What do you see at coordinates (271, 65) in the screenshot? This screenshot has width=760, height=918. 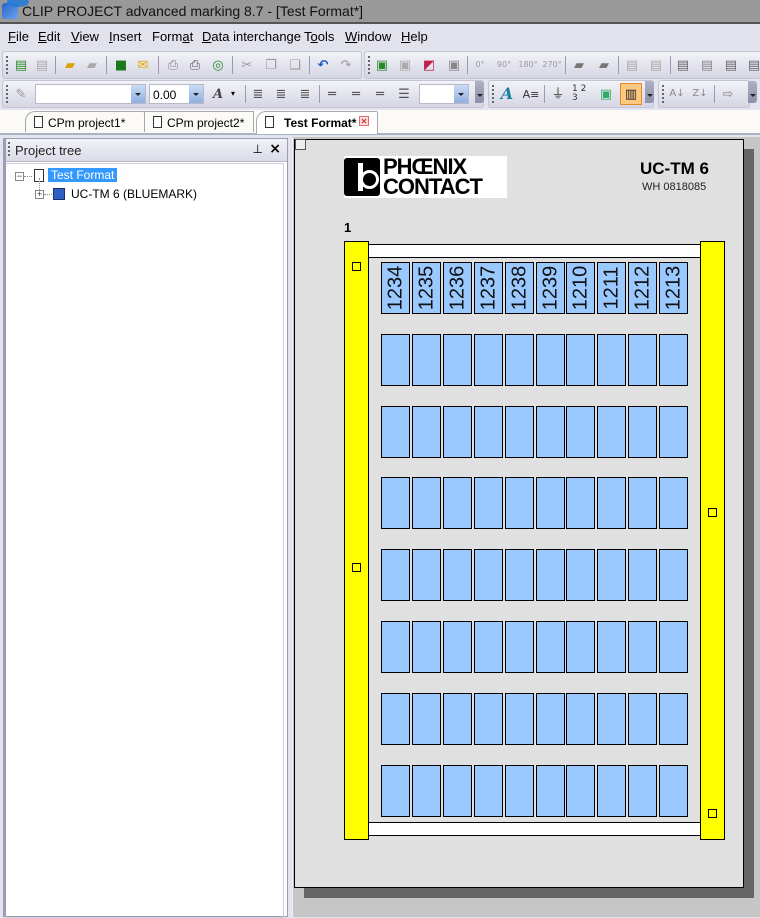 I see `copy-icon: ❐` at bounding box center [271, 65].